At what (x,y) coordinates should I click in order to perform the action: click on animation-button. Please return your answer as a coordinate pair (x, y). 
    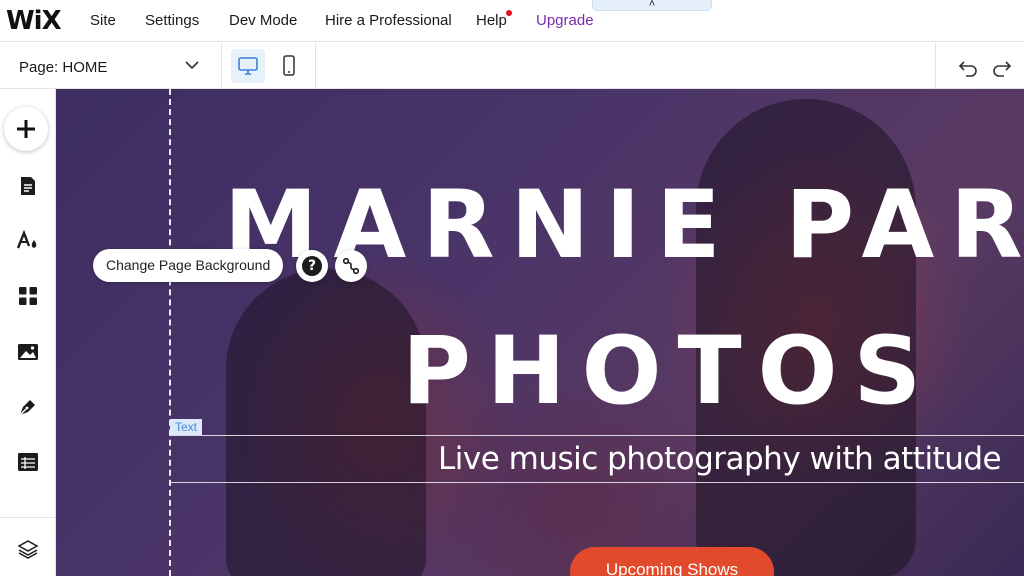
    Looking at the image, I should click on (351, 266).